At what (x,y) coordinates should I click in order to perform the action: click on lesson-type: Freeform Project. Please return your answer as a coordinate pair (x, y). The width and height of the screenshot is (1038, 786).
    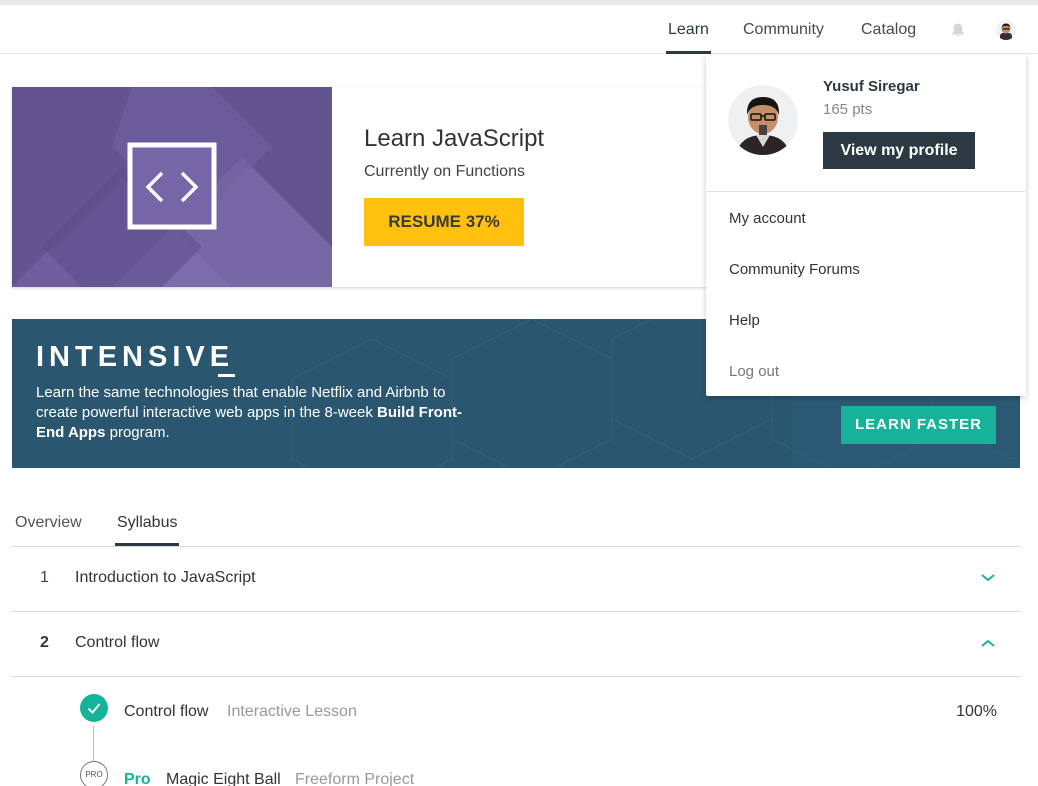
    Looking at the image, I should click on (355, 778).